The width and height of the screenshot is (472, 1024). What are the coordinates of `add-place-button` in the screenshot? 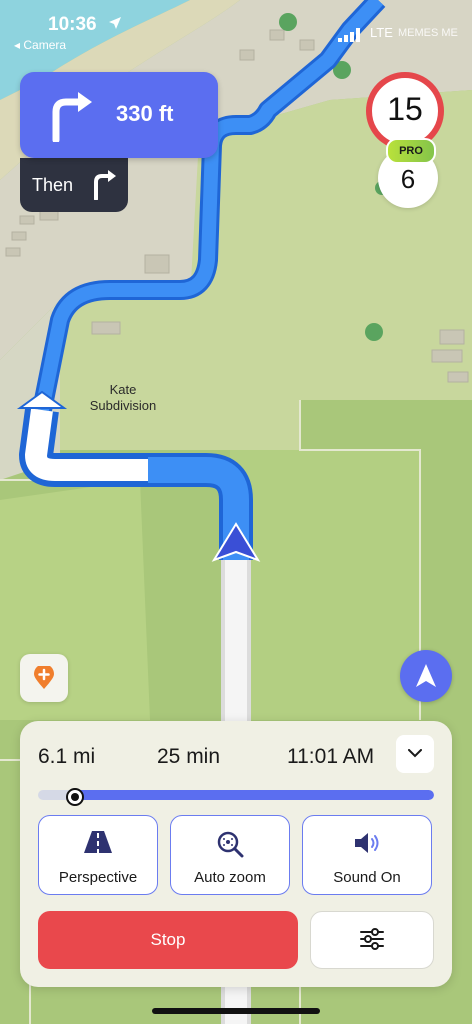 It's located at (44, 678).